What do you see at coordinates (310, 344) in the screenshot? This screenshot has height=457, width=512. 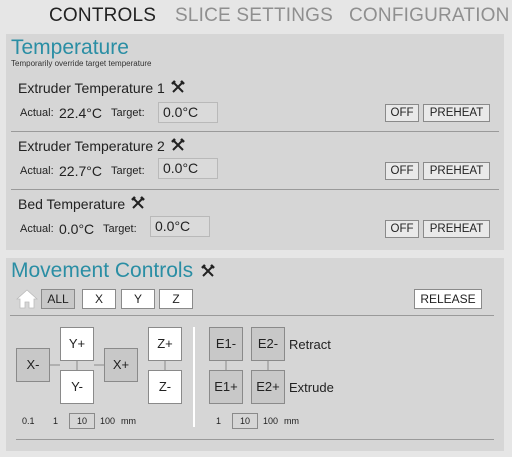 I see `retract-label: Retract` at bounding box center [310, 344].